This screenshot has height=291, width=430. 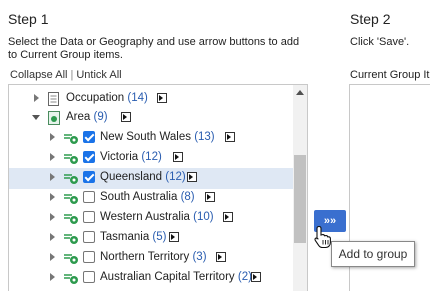 What do you see at coordinates (119, 157) in the screenshot?
I see `item-name: Victoria` at bounding box center [119, 157].